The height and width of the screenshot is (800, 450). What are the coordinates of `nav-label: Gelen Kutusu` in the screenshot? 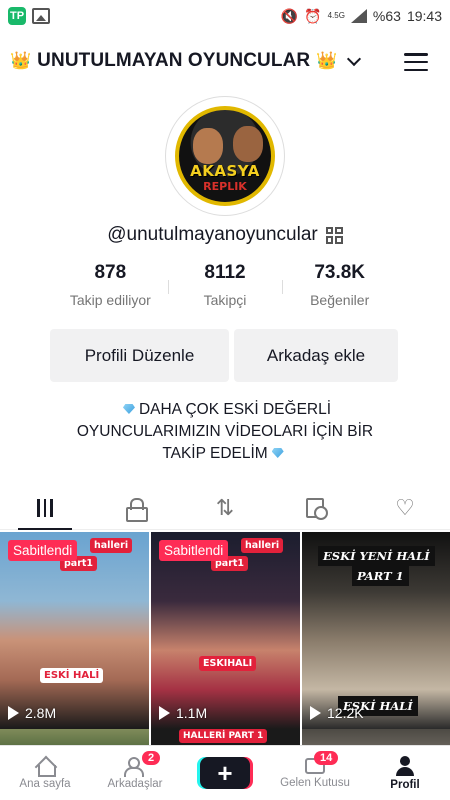 It's located at (315, 782).